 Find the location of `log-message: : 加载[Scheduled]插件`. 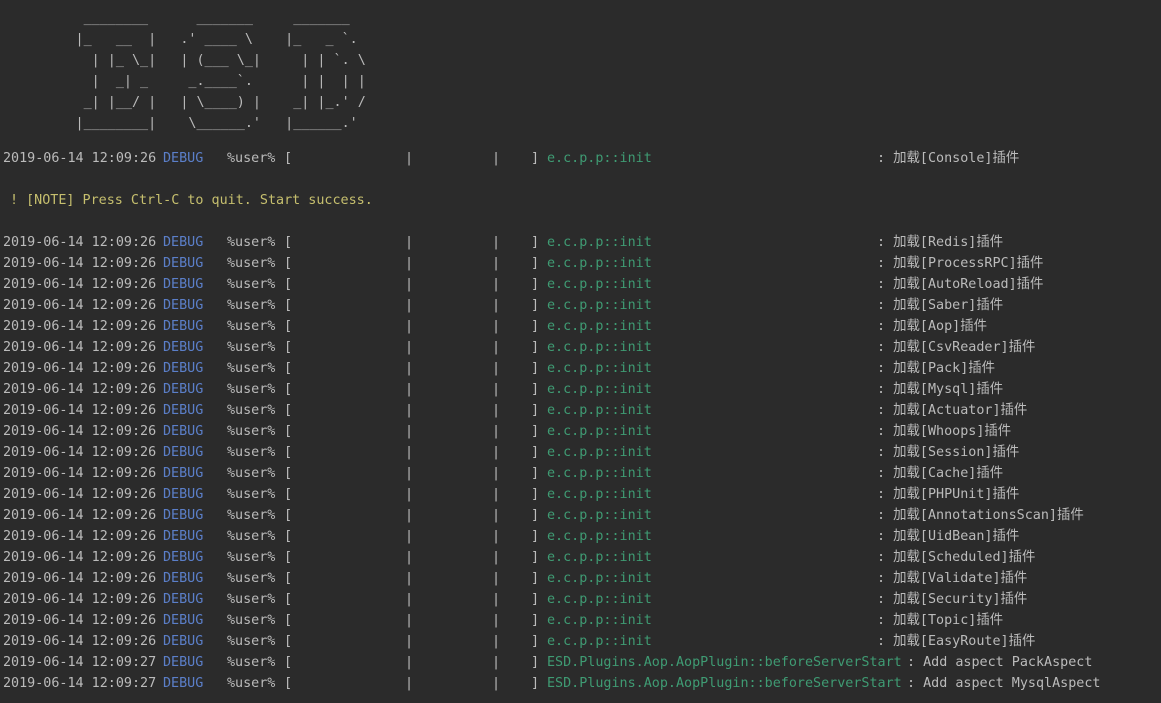

log-message: : 加载[Scheduled]插件 is located at coordinates (956, 557).